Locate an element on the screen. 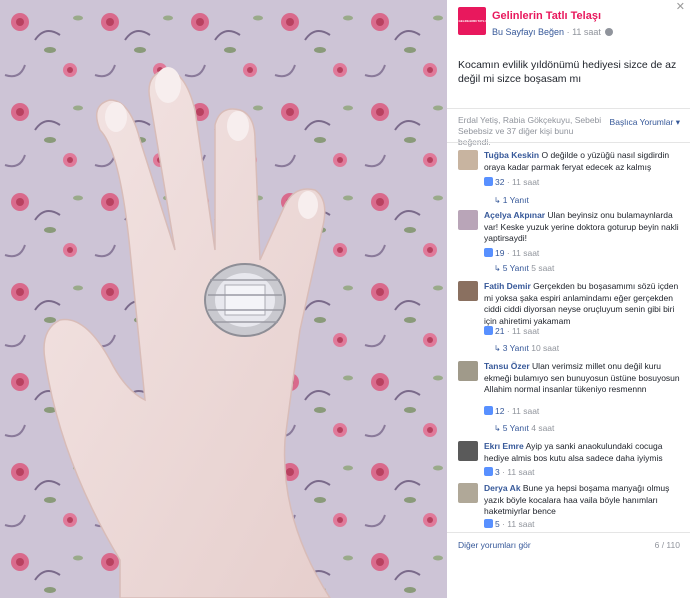  comment-actions: 32 · 11 saat is located at coordinates (511, 182).